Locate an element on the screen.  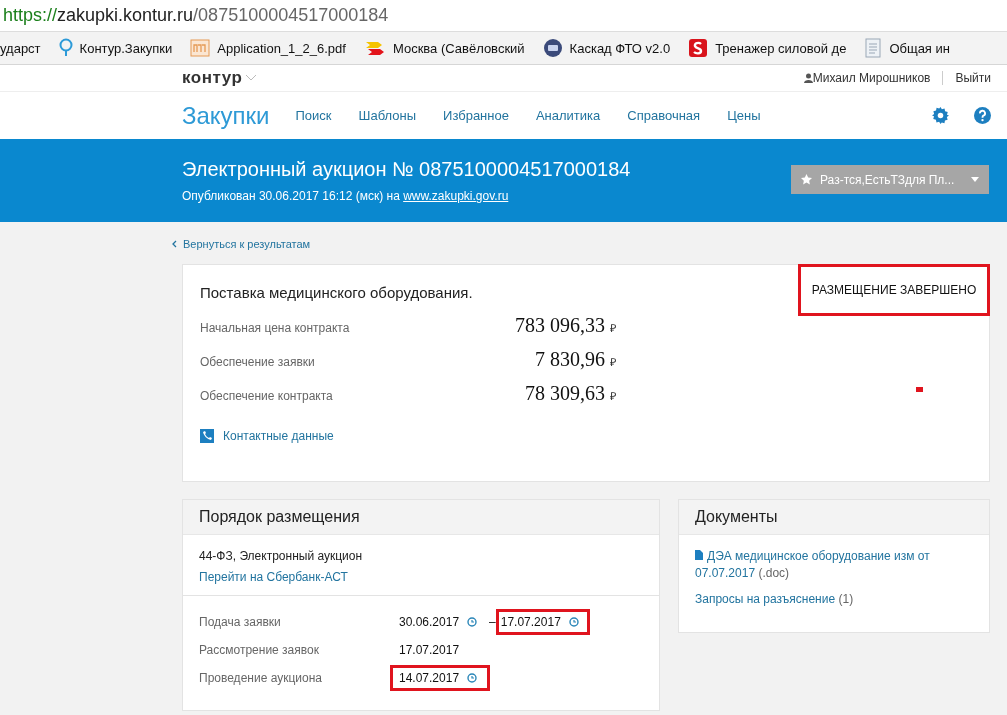
field-label: Обеспечение заявки is located at coordinates (258, 362).